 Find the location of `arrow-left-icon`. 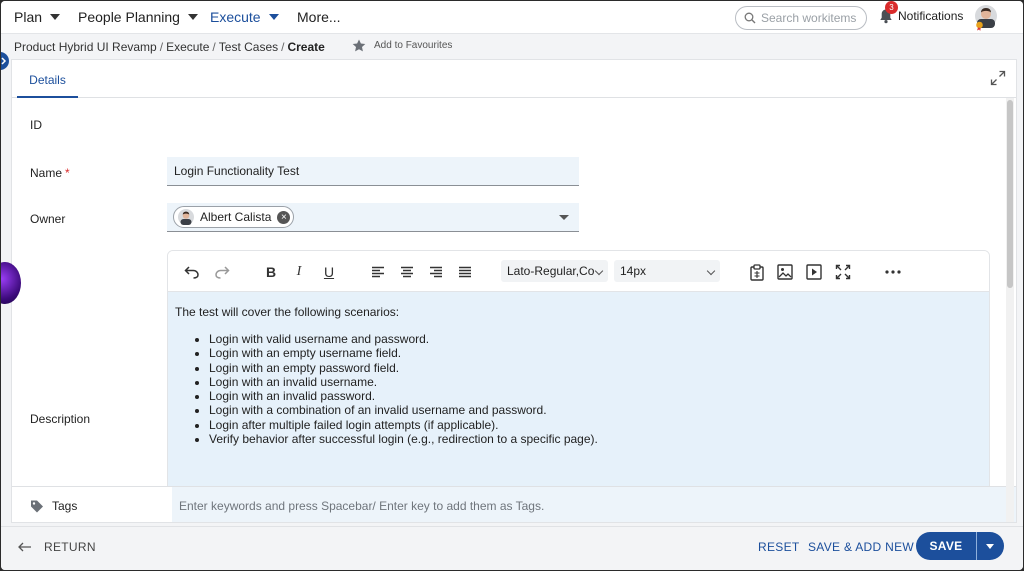

arrow-left-icon is located at coordinates (24, 547).